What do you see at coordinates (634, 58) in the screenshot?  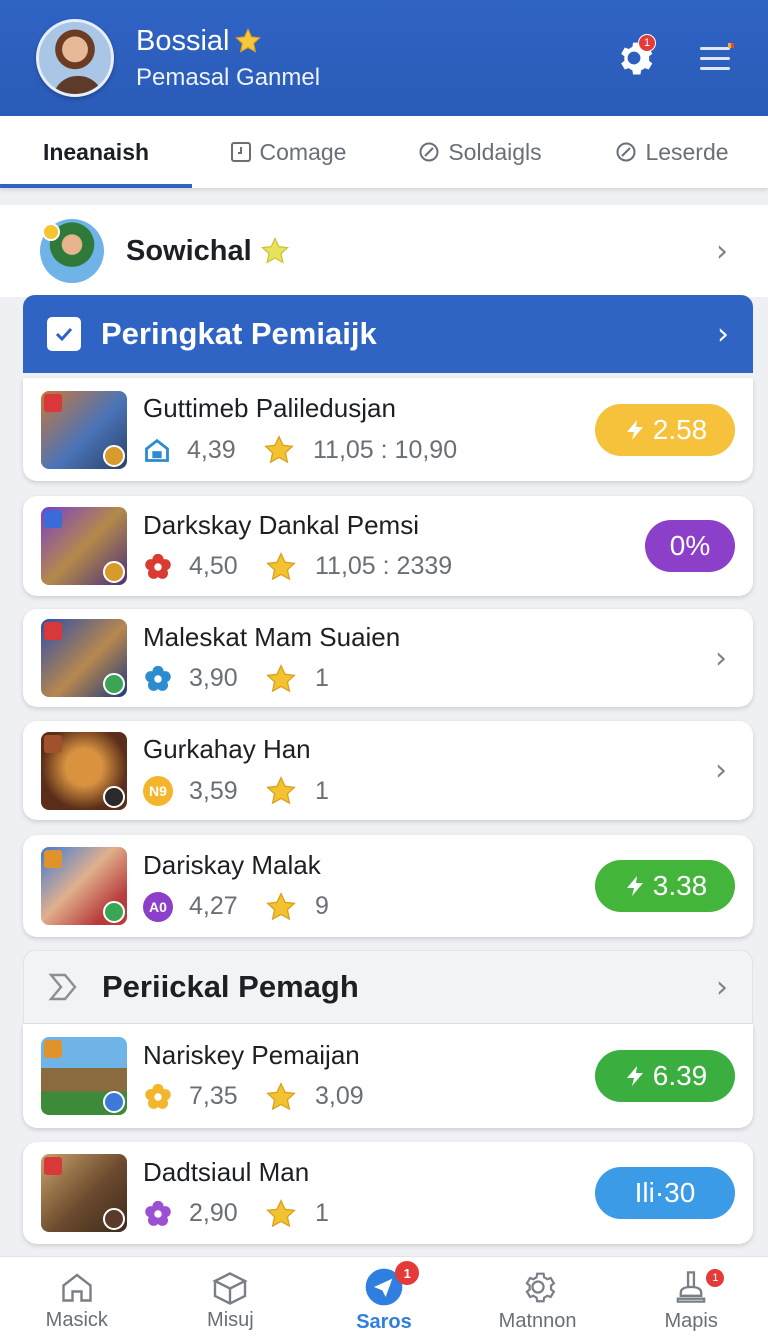 I see `settings-button: 1` at bounding box center [634, 58].